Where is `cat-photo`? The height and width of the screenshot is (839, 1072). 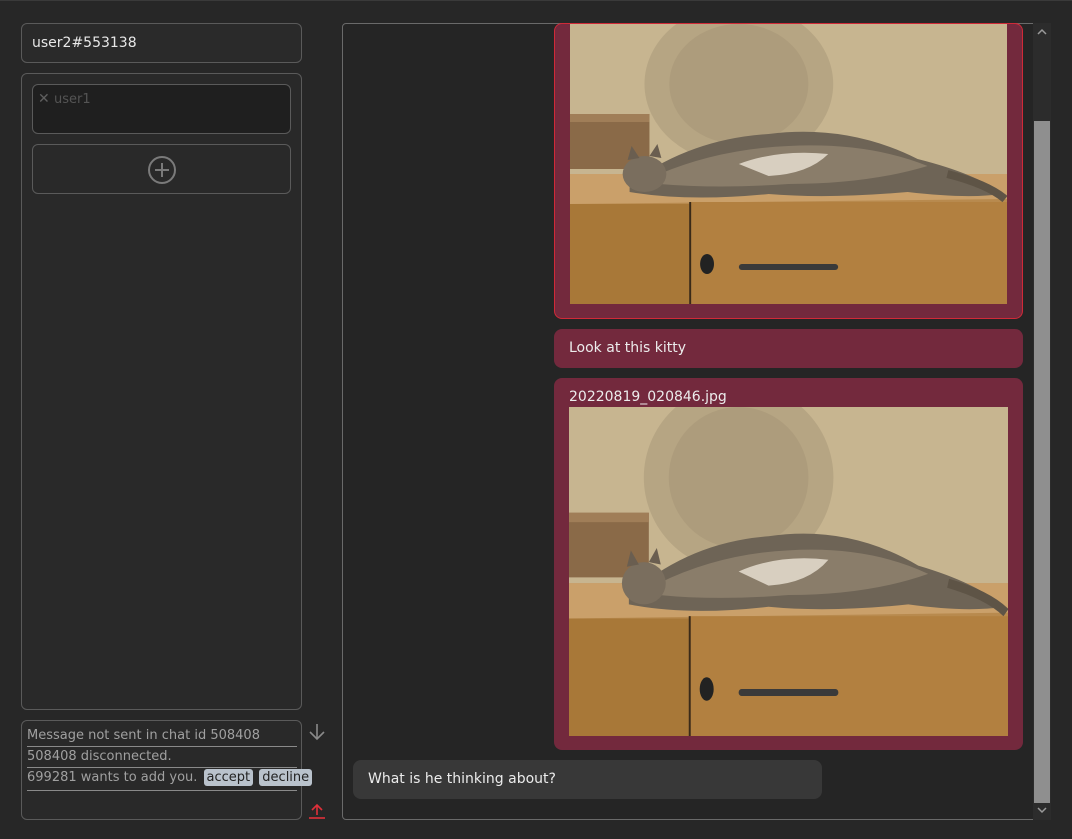
cat-photo is located at coordinates (788, 164).